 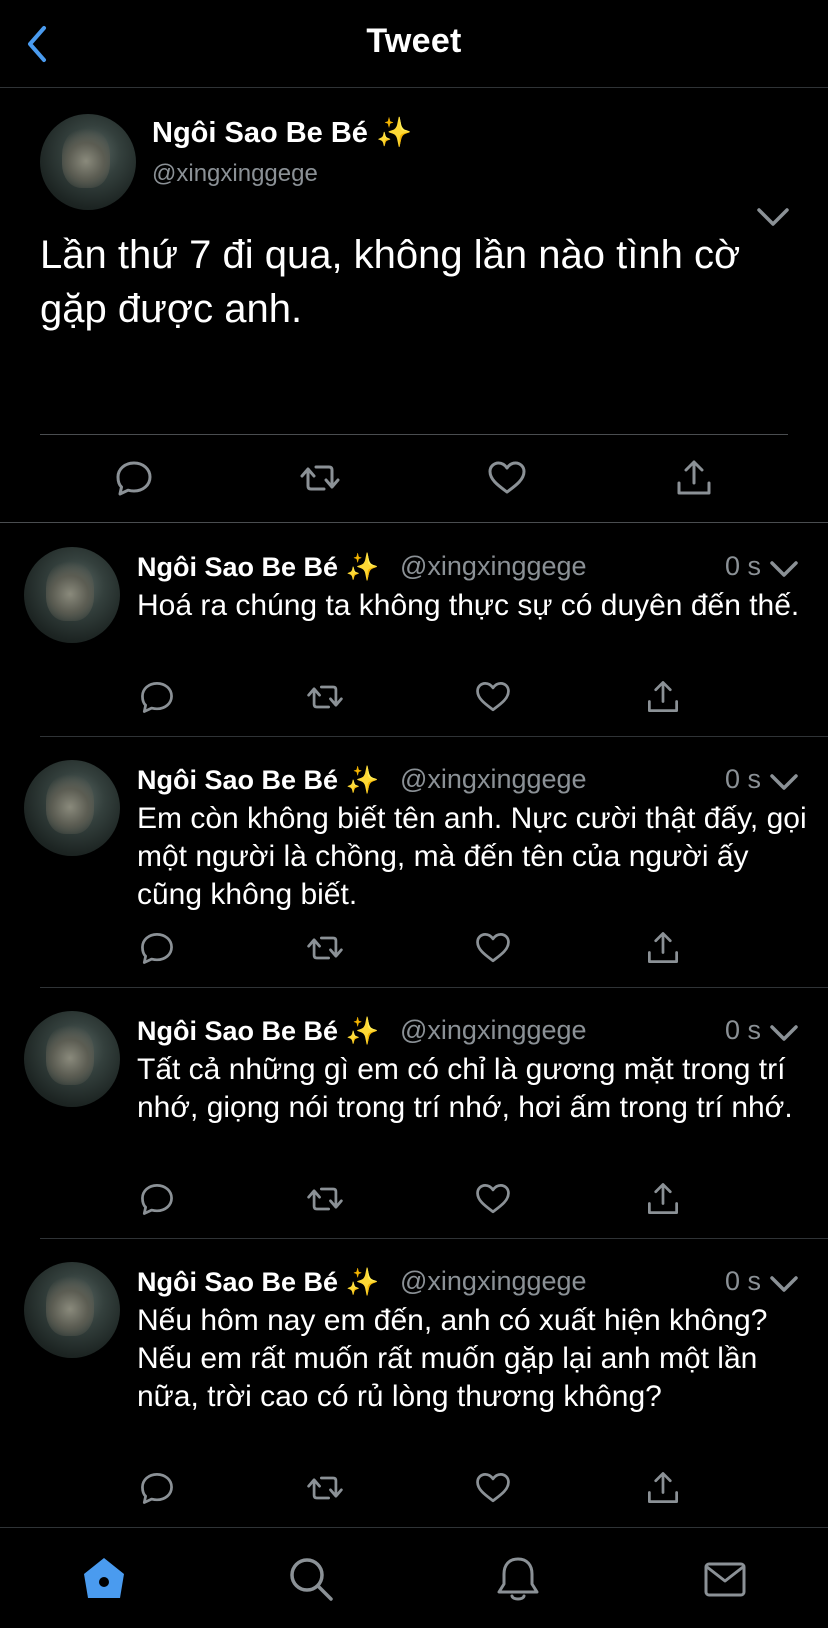 I want to click on tab-notifications, so click(x=518, y=1579).